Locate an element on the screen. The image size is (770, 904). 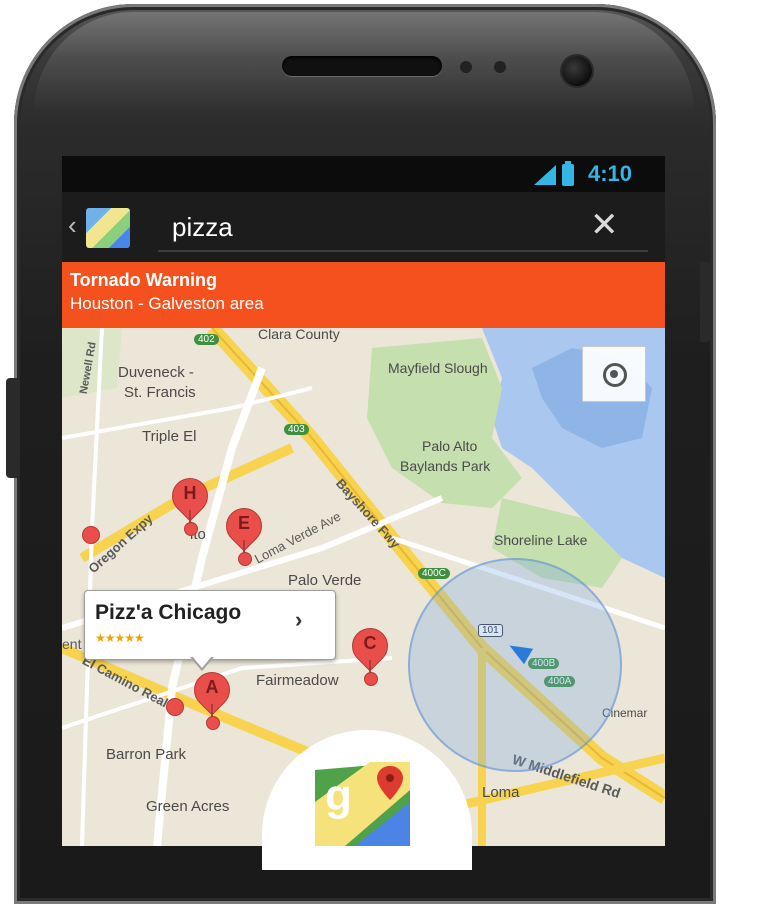
volume-button is located at coordinates (12, 428).